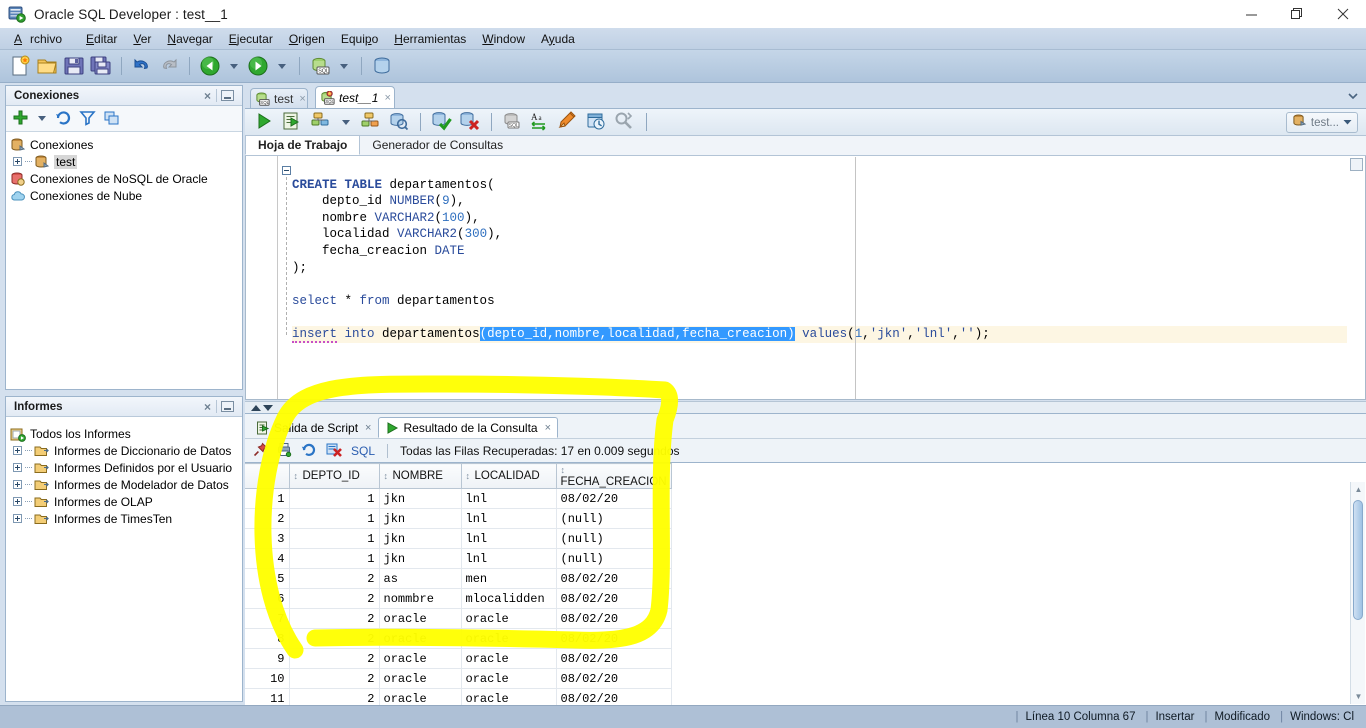  I want to click on menu-navegar: Navegar, so click(189, 39).